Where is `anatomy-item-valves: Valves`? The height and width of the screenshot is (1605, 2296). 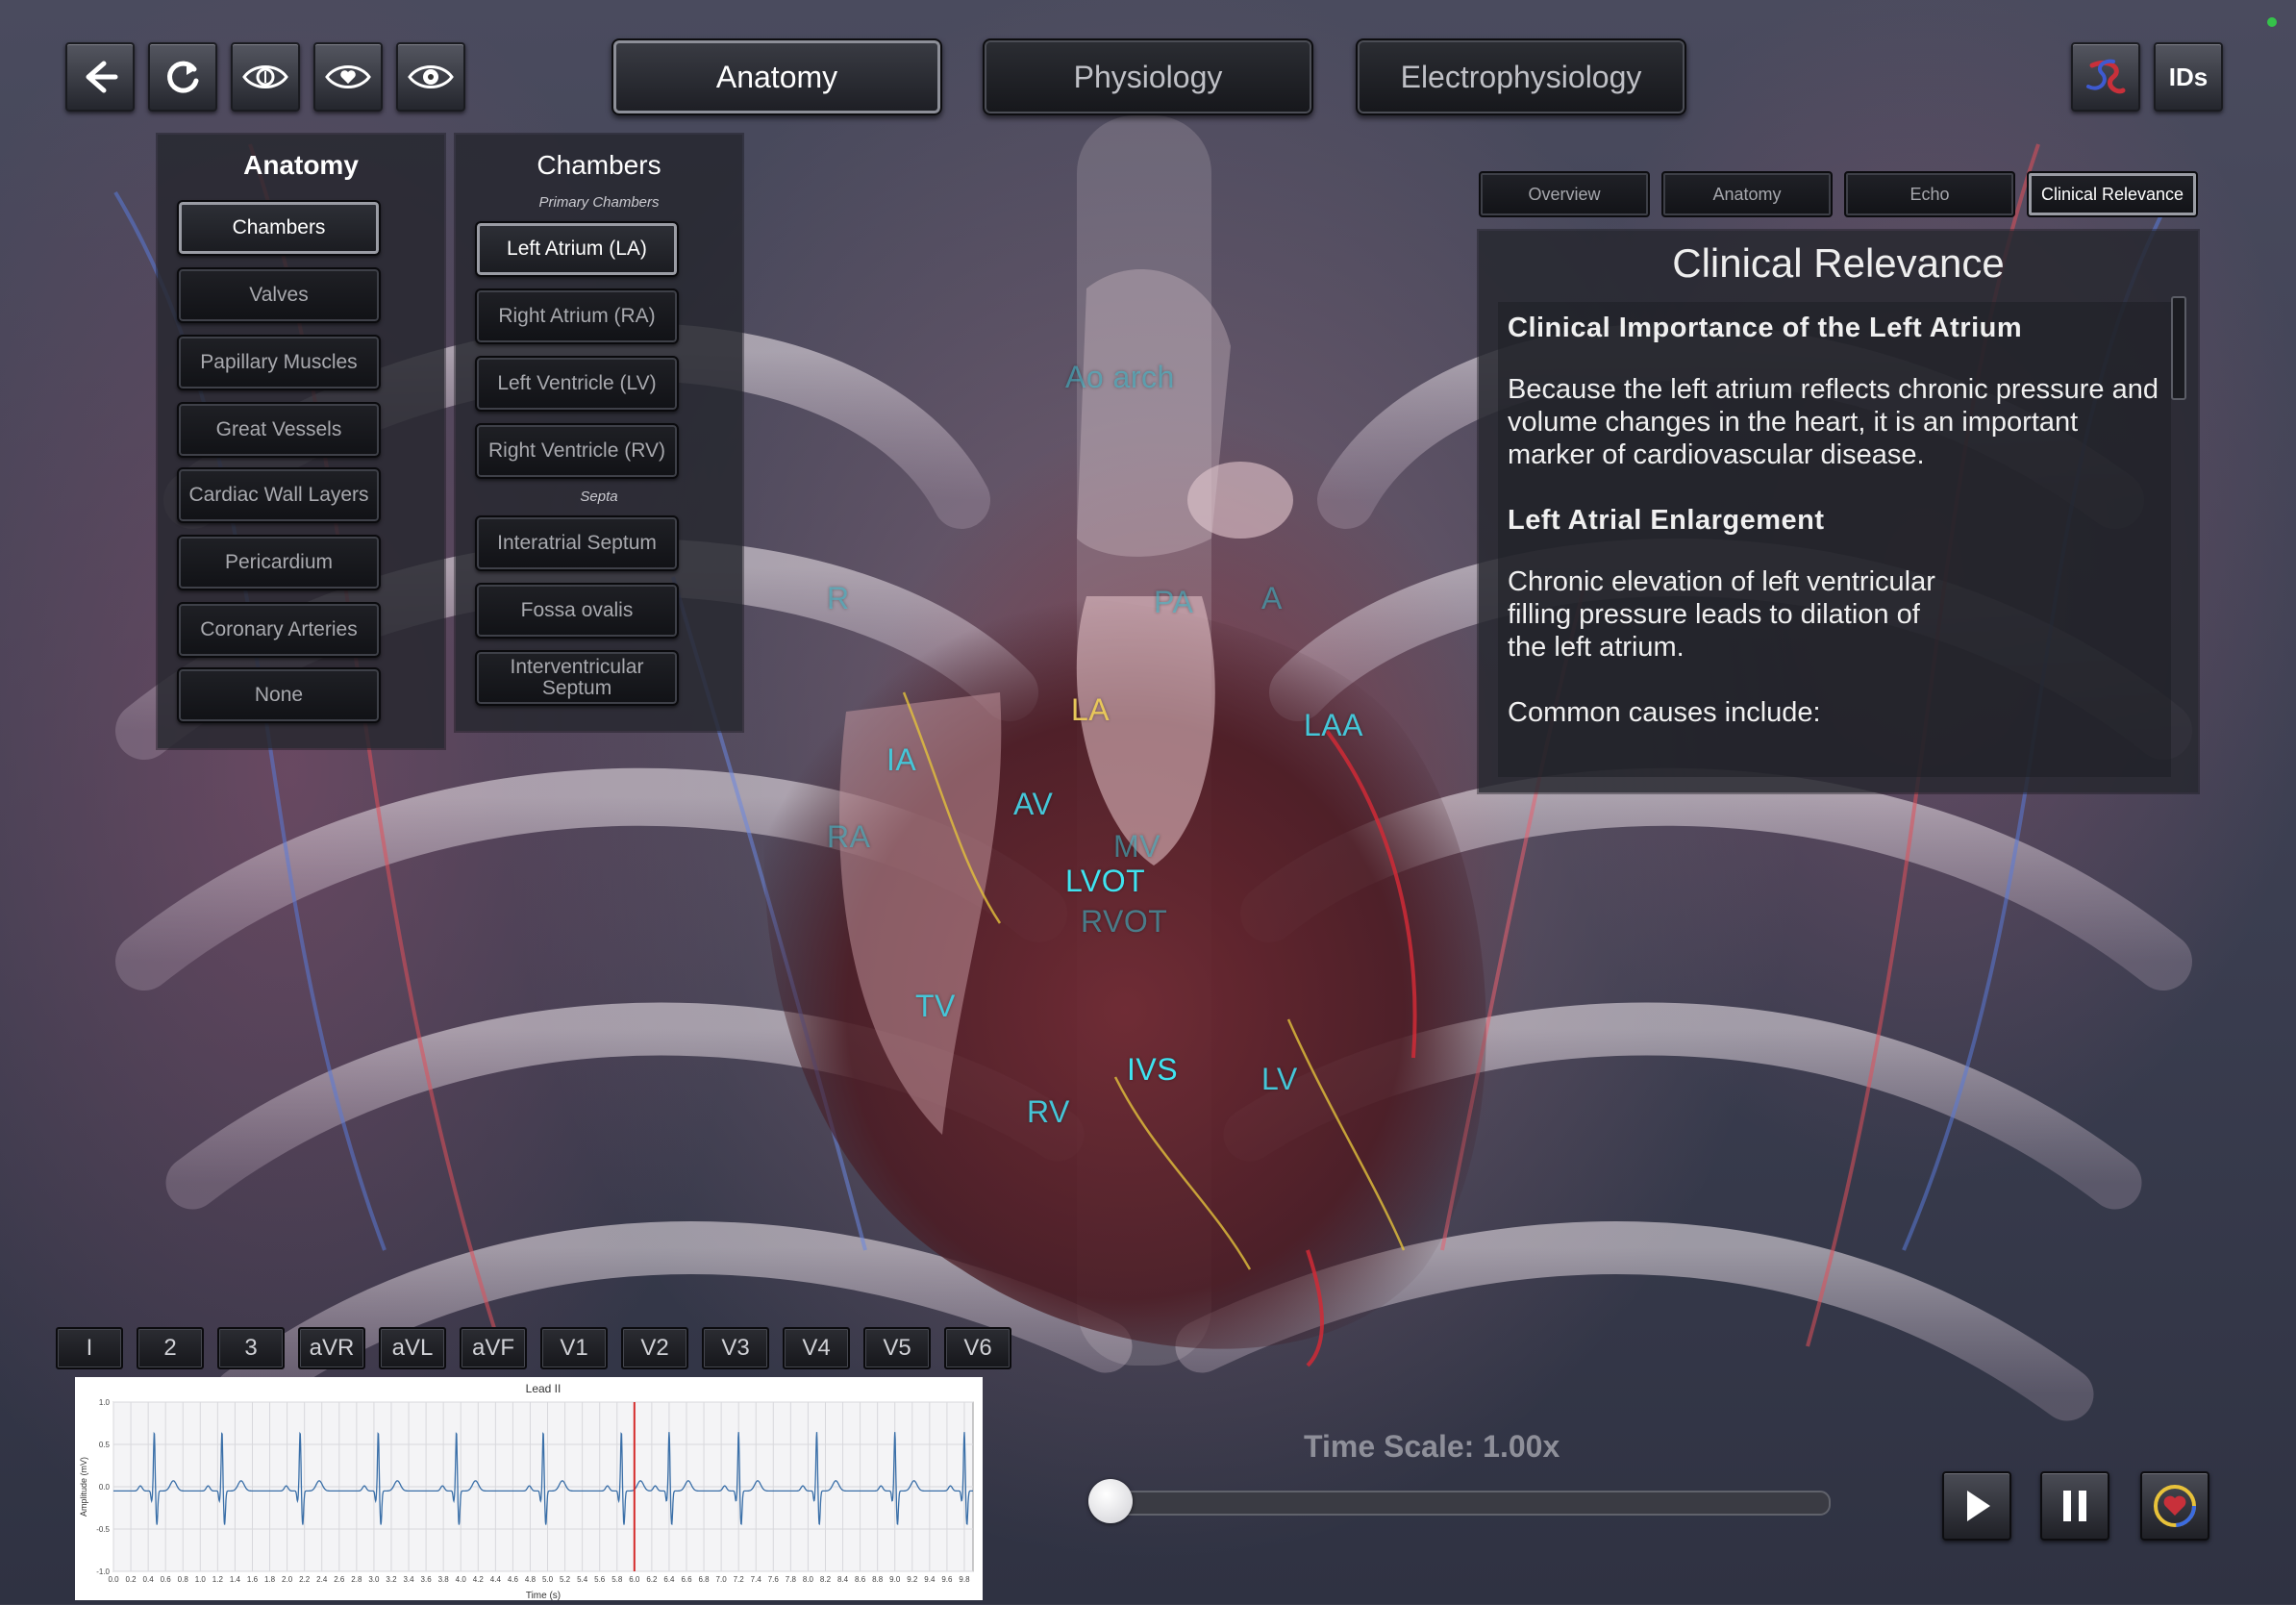
anatomy-item-valves: Valves is located at coordinates (279, 295).